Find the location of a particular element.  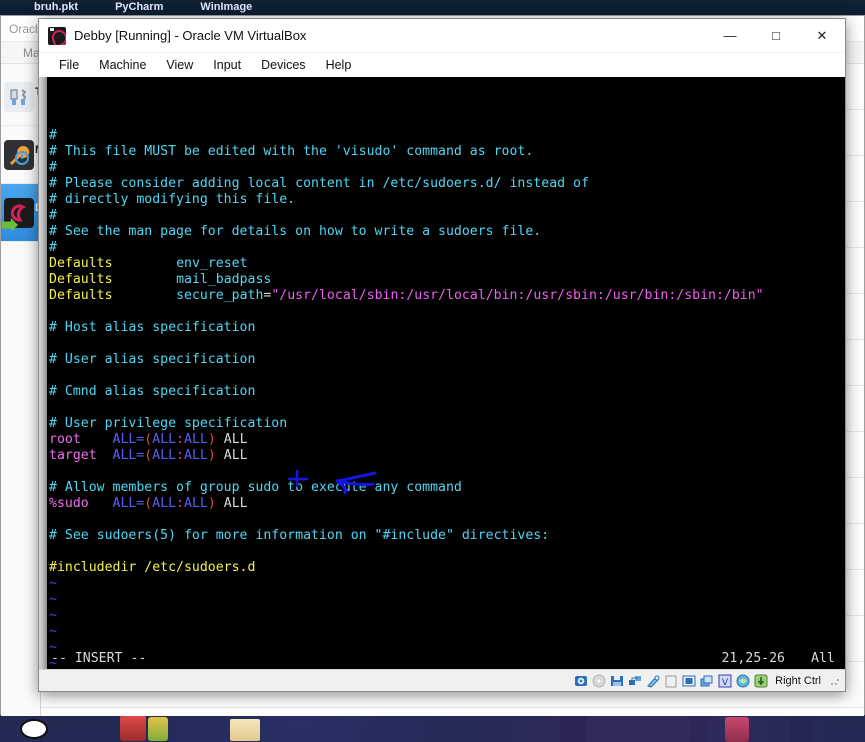

taskbar-item-2: WinImage is located at coordinates (226, 7).